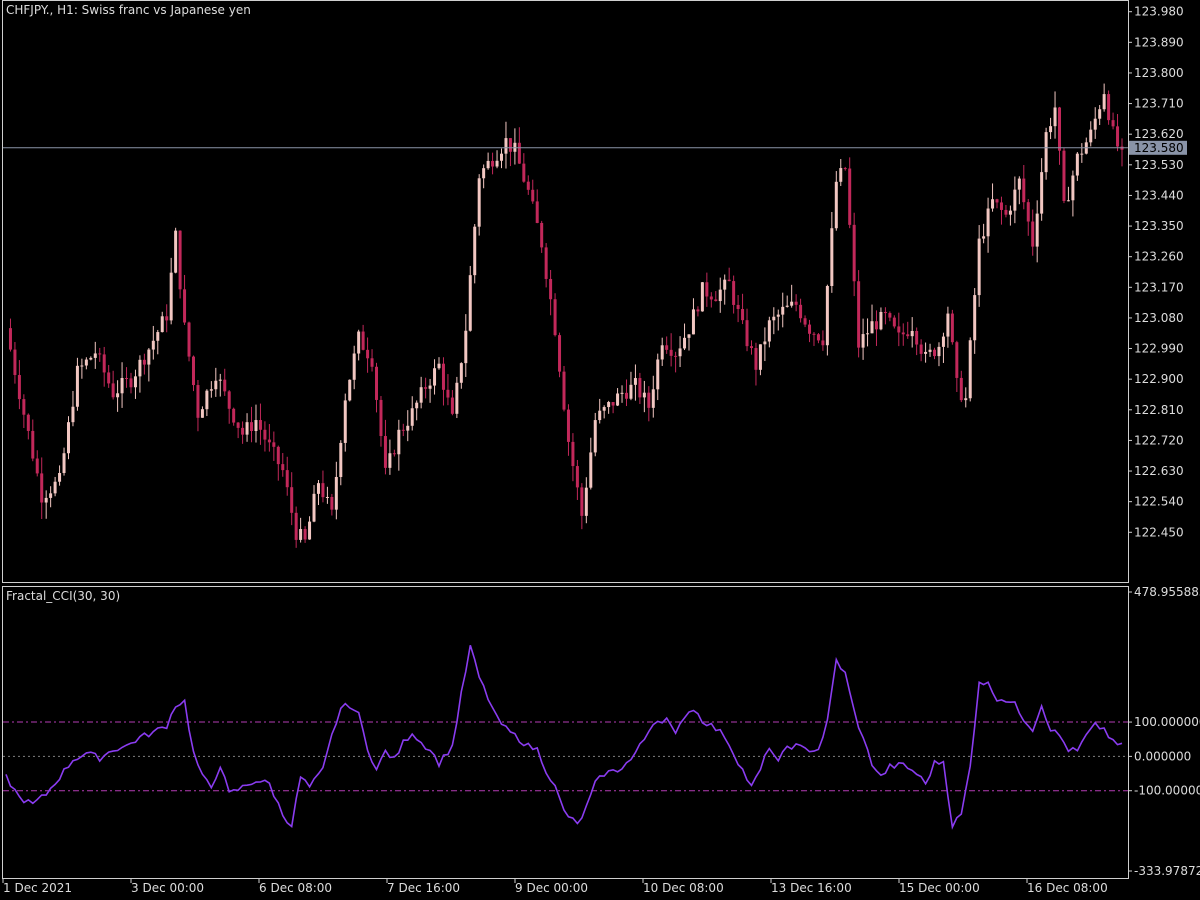 The width and height of the screenshot is (1200, 900). I want to click on time-tick-label: 9 Dec 00:00, so click(551, 888).